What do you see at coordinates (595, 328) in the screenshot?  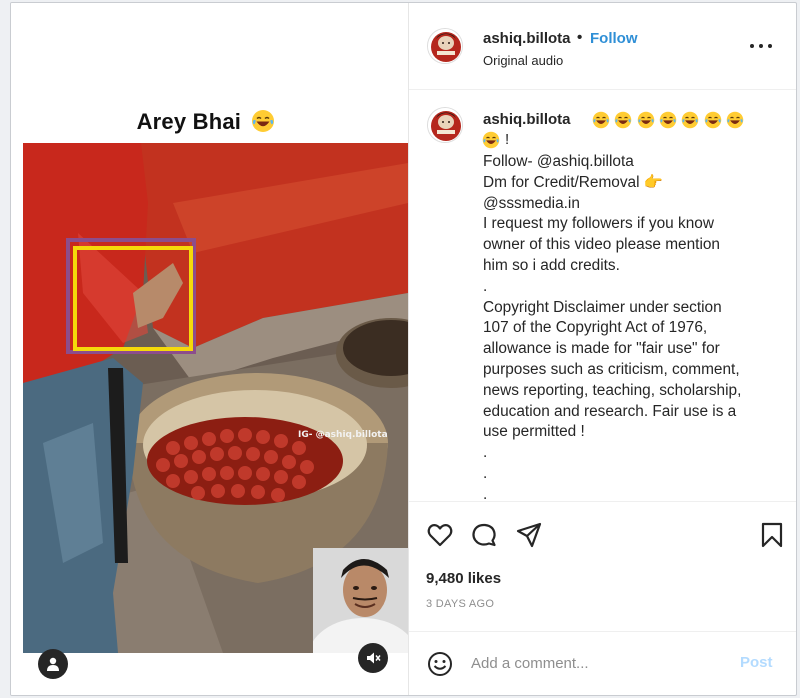 I see `caption-line: 107 of the Copyright Act of 1976,` at bounding box center [595, 328].